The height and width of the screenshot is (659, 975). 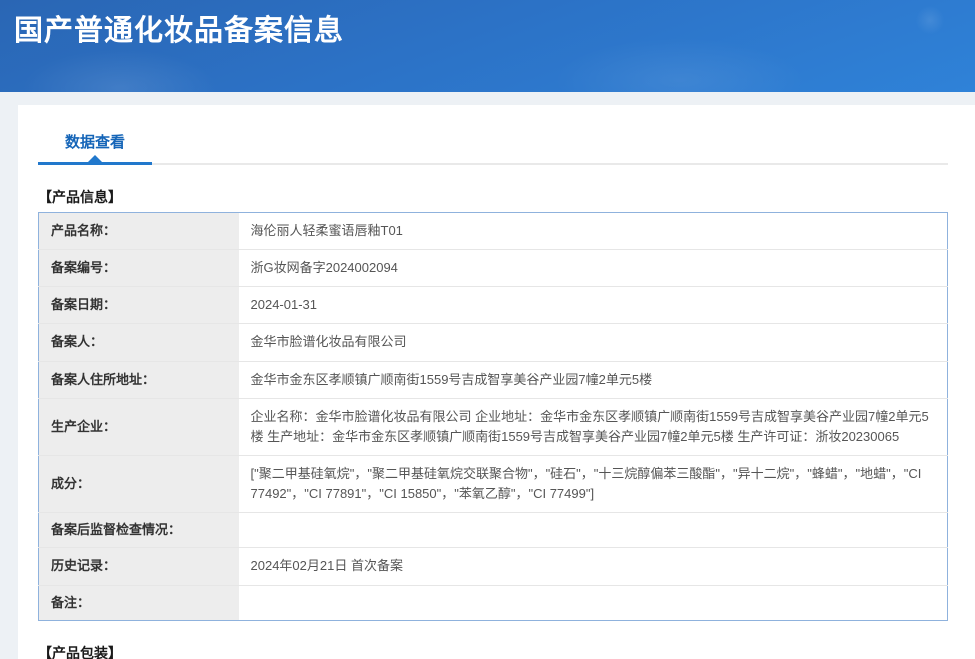 I want to click on row-label: 备案编号：, so click(x=138, y=268).